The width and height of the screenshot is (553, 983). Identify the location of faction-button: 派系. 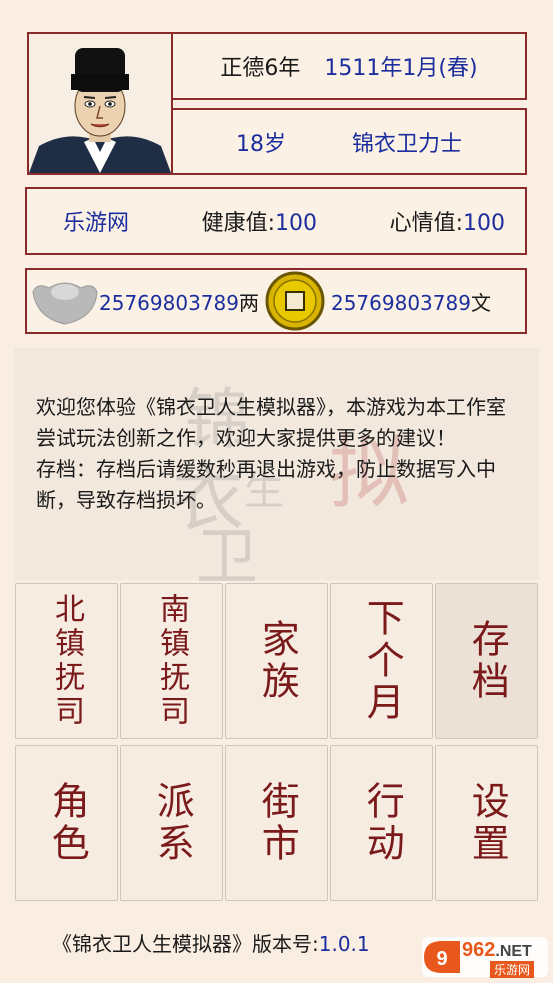
(171, 823).